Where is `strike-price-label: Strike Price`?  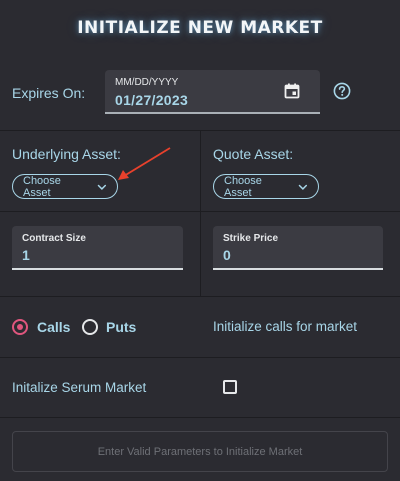 strike-price-label: Strike Price is located at coordinates (251, 238).